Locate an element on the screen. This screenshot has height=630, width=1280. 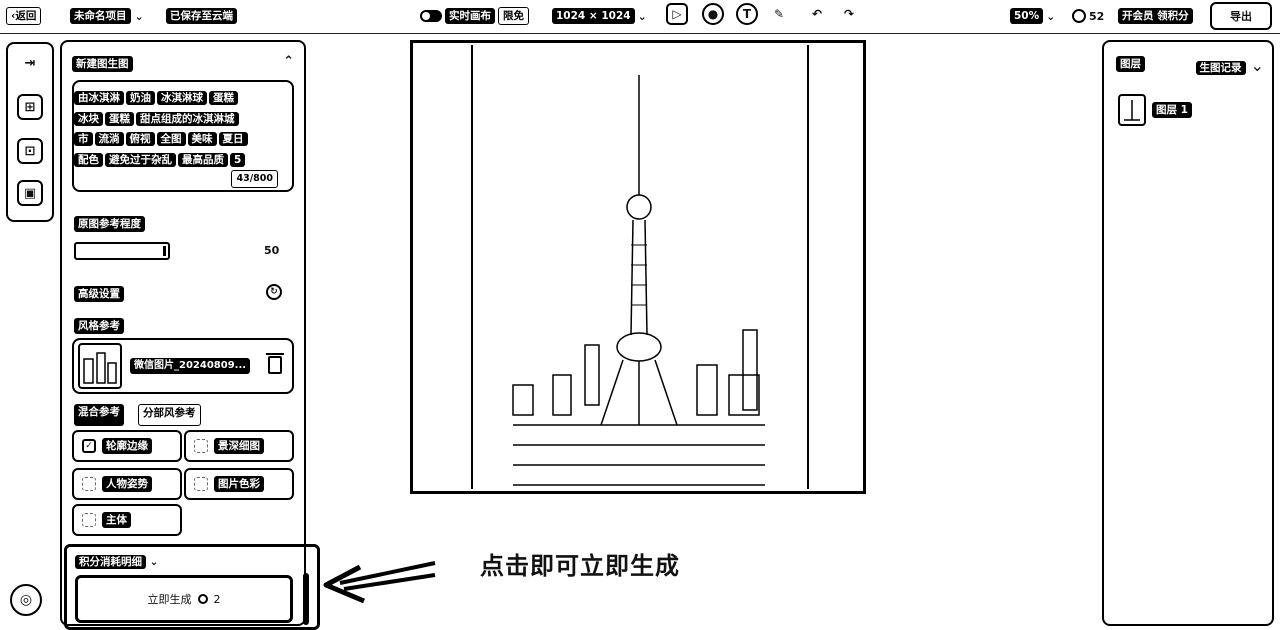
refresh-icon: ↻ is located at coordinates (274, 292).